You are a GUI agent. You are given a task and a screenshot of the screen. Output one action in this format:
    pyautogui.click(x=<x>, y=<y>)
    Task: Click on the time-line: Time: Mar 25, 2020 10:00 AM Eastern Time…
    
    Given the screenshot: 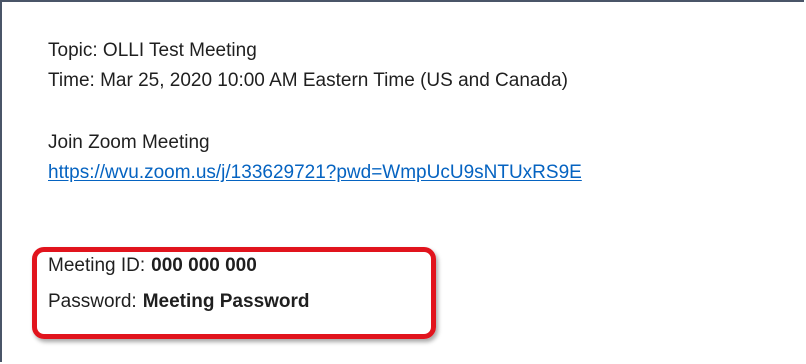 What is the action you would take?
    pyautogui.click(x=308, y=80)
    